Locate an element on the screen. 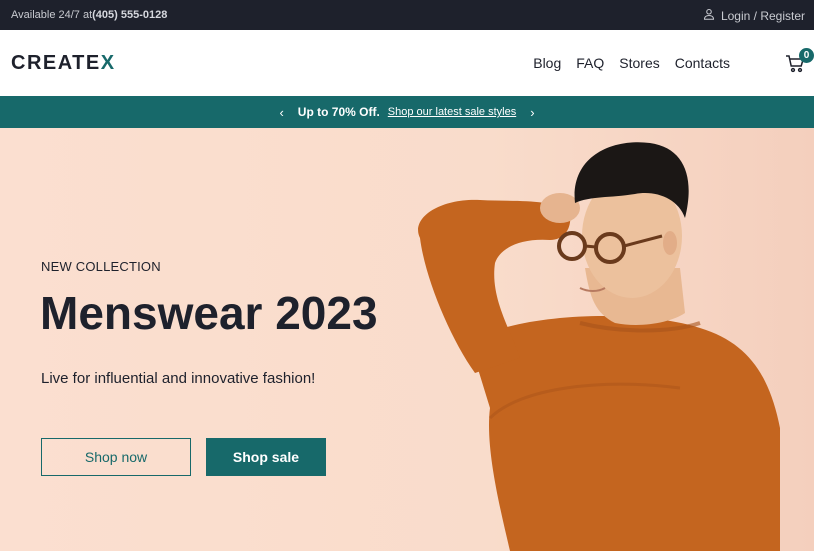 Image resolution: width=814 pixels, height=551 pixels. main-nav: Blog FAQ Stores Contacts is located at coordinates (631, 63).